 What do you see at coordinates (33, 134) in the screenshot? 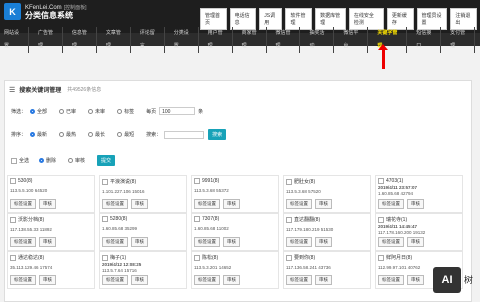
I see `sort-newest-radio` at bounding box center [33, 134].